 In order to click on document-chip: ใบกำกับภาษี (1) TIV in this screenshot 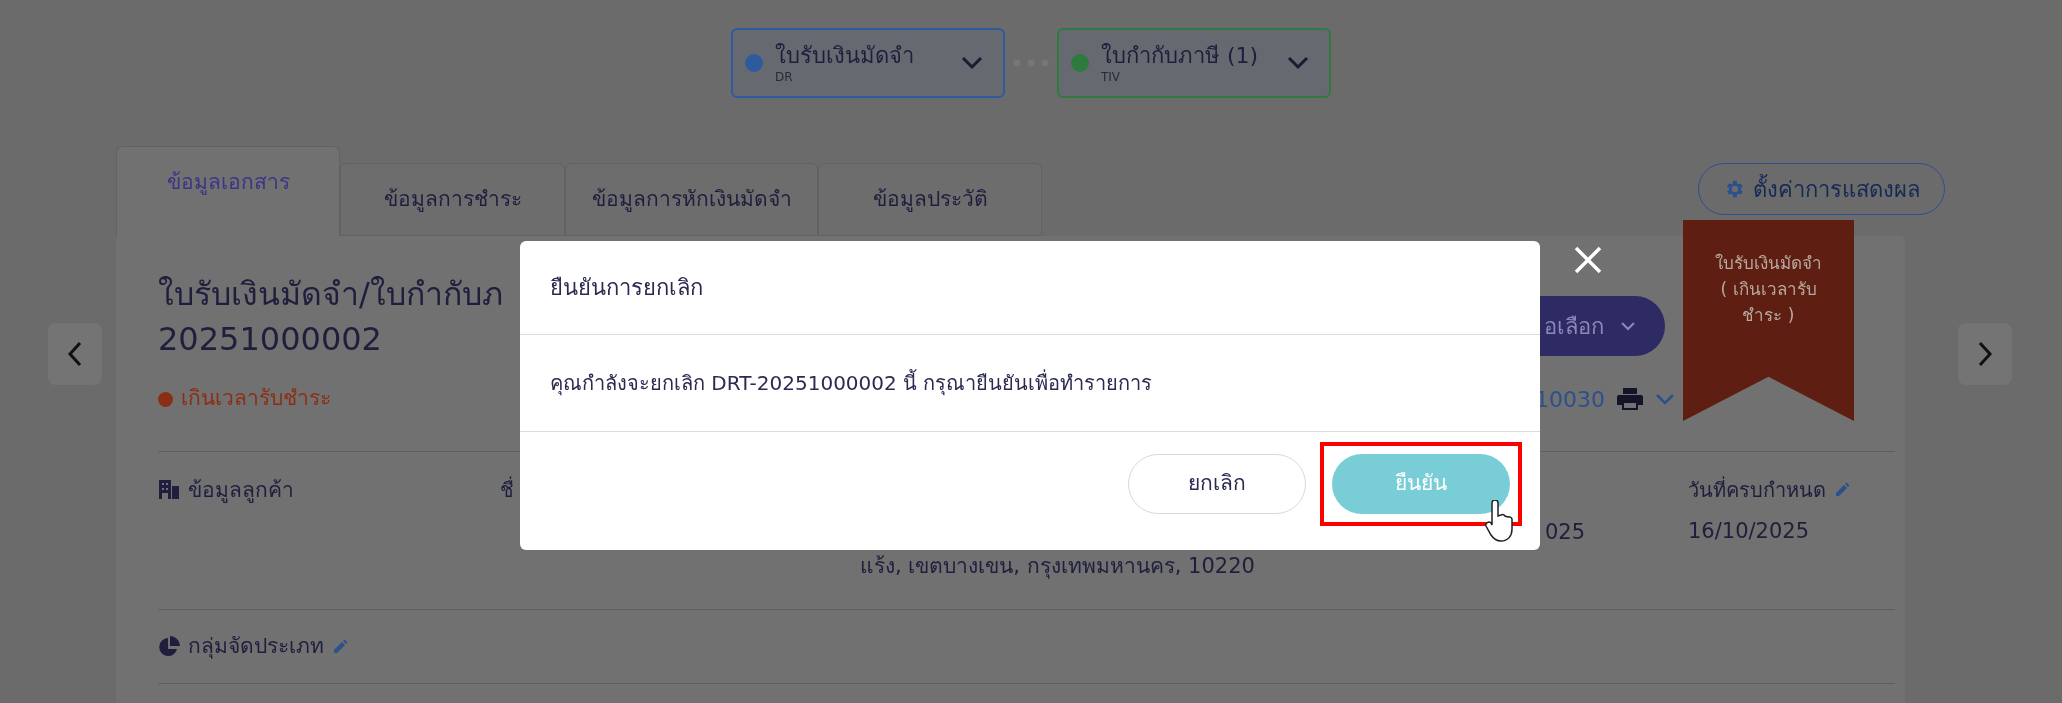, I will do `click(1194, 63)`.